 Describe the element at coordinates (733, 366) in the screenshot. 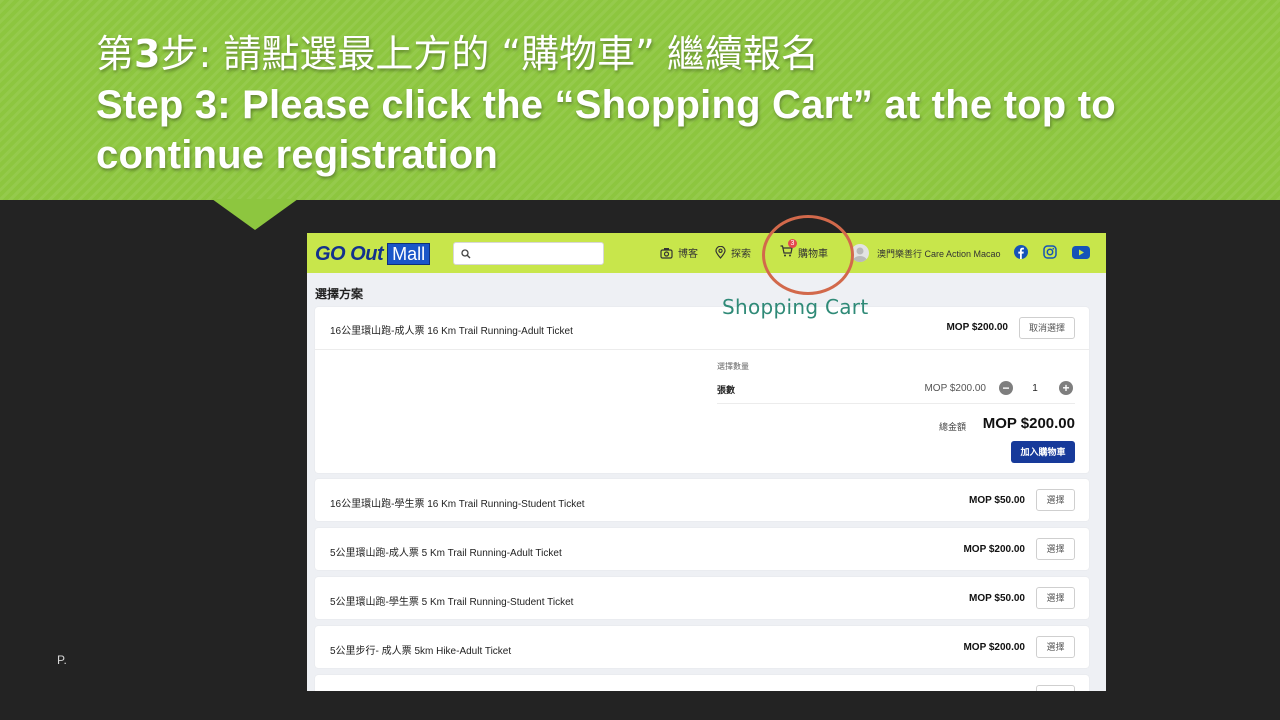

I see `quantity-heading: 選擇數量` at that location.